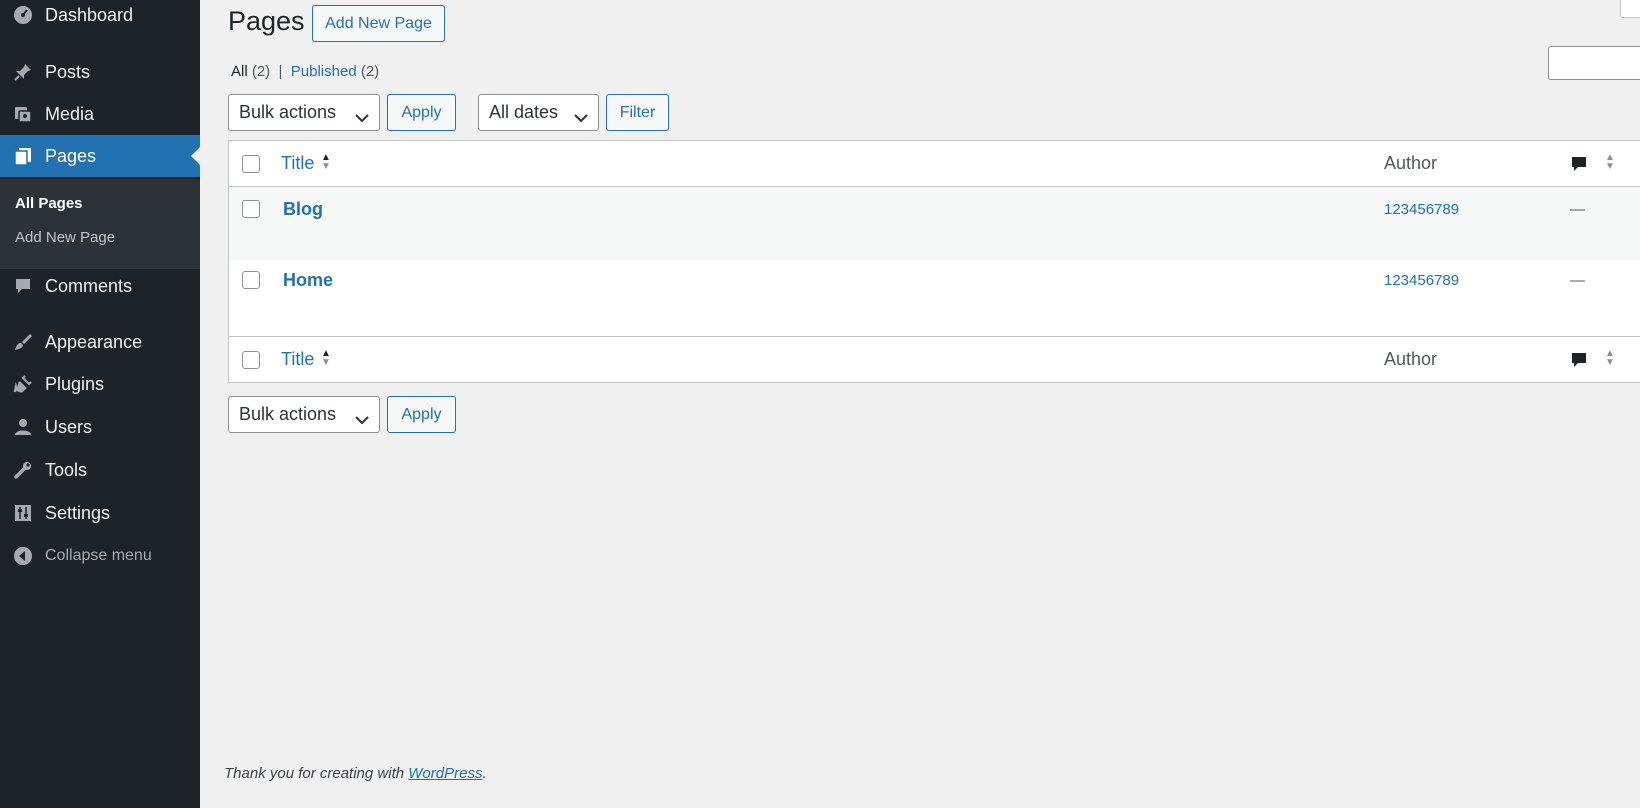 The height and width of the screenshot is (808, 1640). I want to click on footer-credit: Thank you for creating with WordPress., so click(355, 773).